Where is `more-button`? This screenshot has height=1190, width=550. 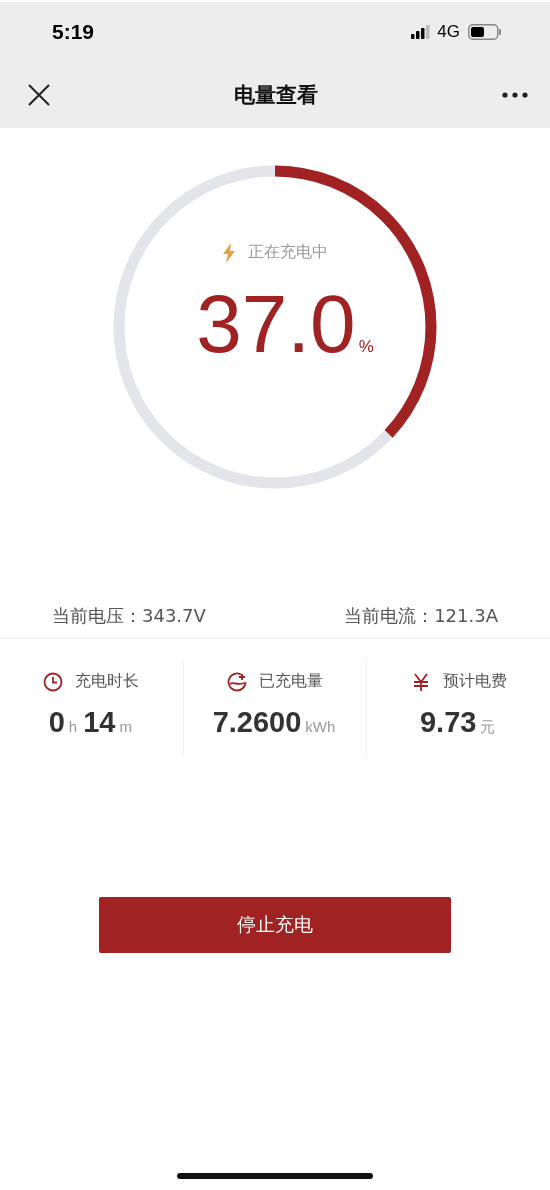
more-button is located at coordinates (515, 95).